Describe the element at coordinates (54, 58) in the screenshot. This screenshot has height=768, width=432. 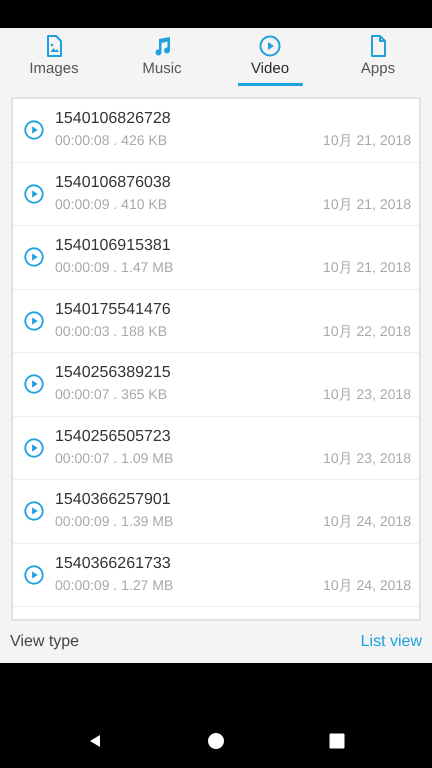
I see `tab: Images` at that location.